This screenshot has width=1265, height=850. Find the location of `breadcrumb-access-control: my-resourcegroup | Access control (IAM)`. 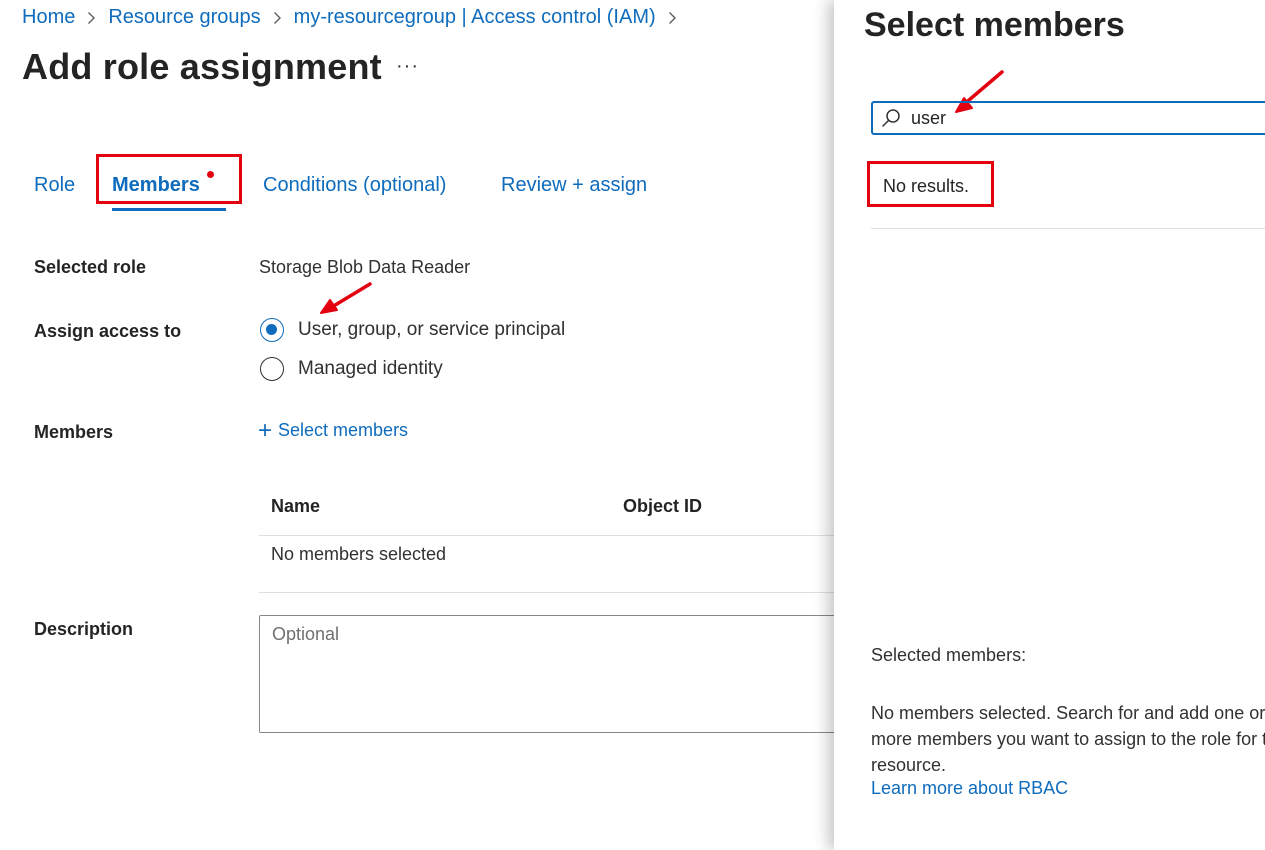

breadcrumb-access-control: my-resourcegroup | Access control (IAM) is located at coordinates (475, 17).